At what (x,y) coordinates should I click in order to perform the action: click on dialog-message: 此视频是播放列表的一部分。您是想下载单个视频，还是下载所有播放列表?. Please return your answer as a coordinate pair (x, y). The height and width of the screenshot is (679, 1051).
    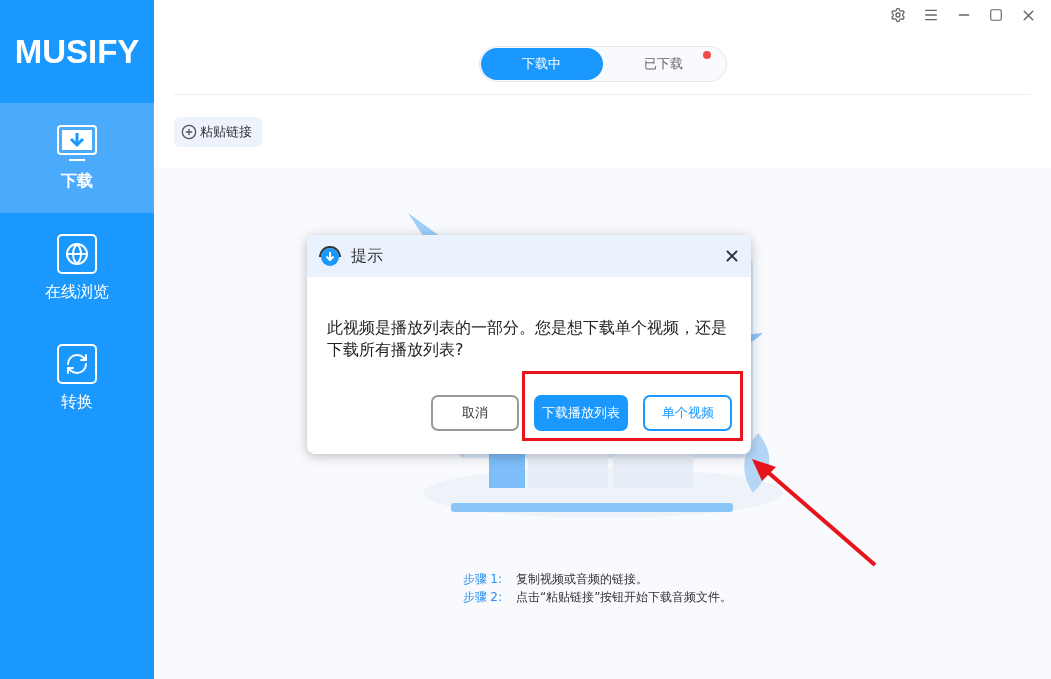
    Looking at the image, I should click on (527, 339).